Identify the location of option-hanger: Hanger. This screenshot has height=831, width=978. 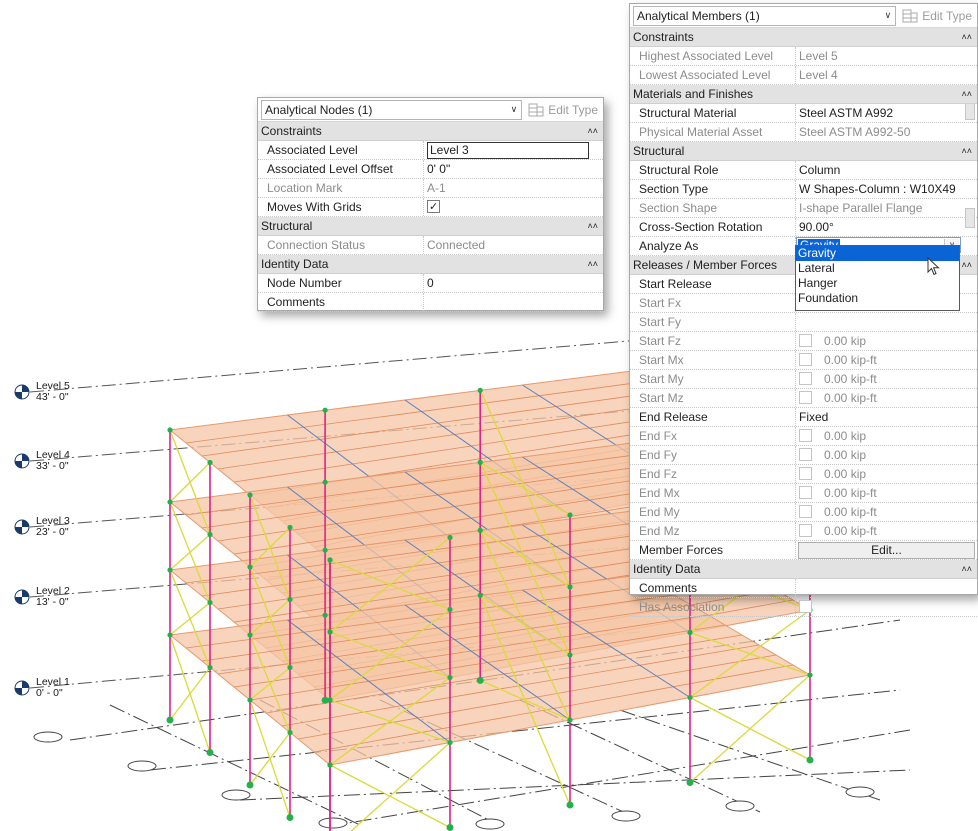
(877, 283).